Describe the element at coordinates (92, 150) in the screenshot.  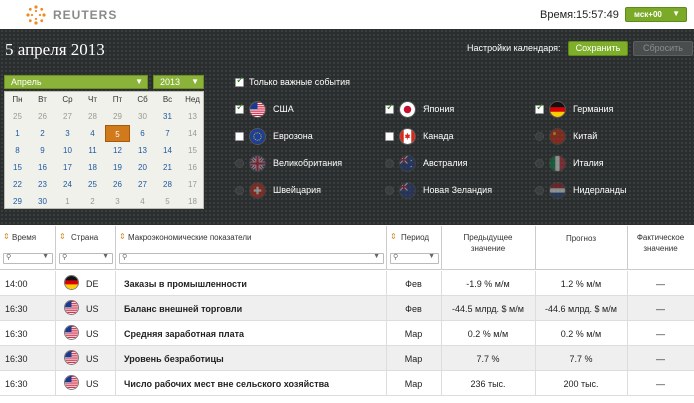
I see `calendar-day: 11` at that location.